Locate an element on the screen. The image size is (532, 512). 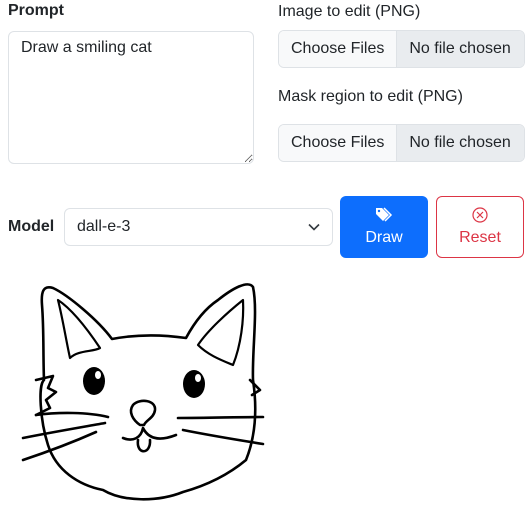
model-label: Model is located at coordinates (31, 226).